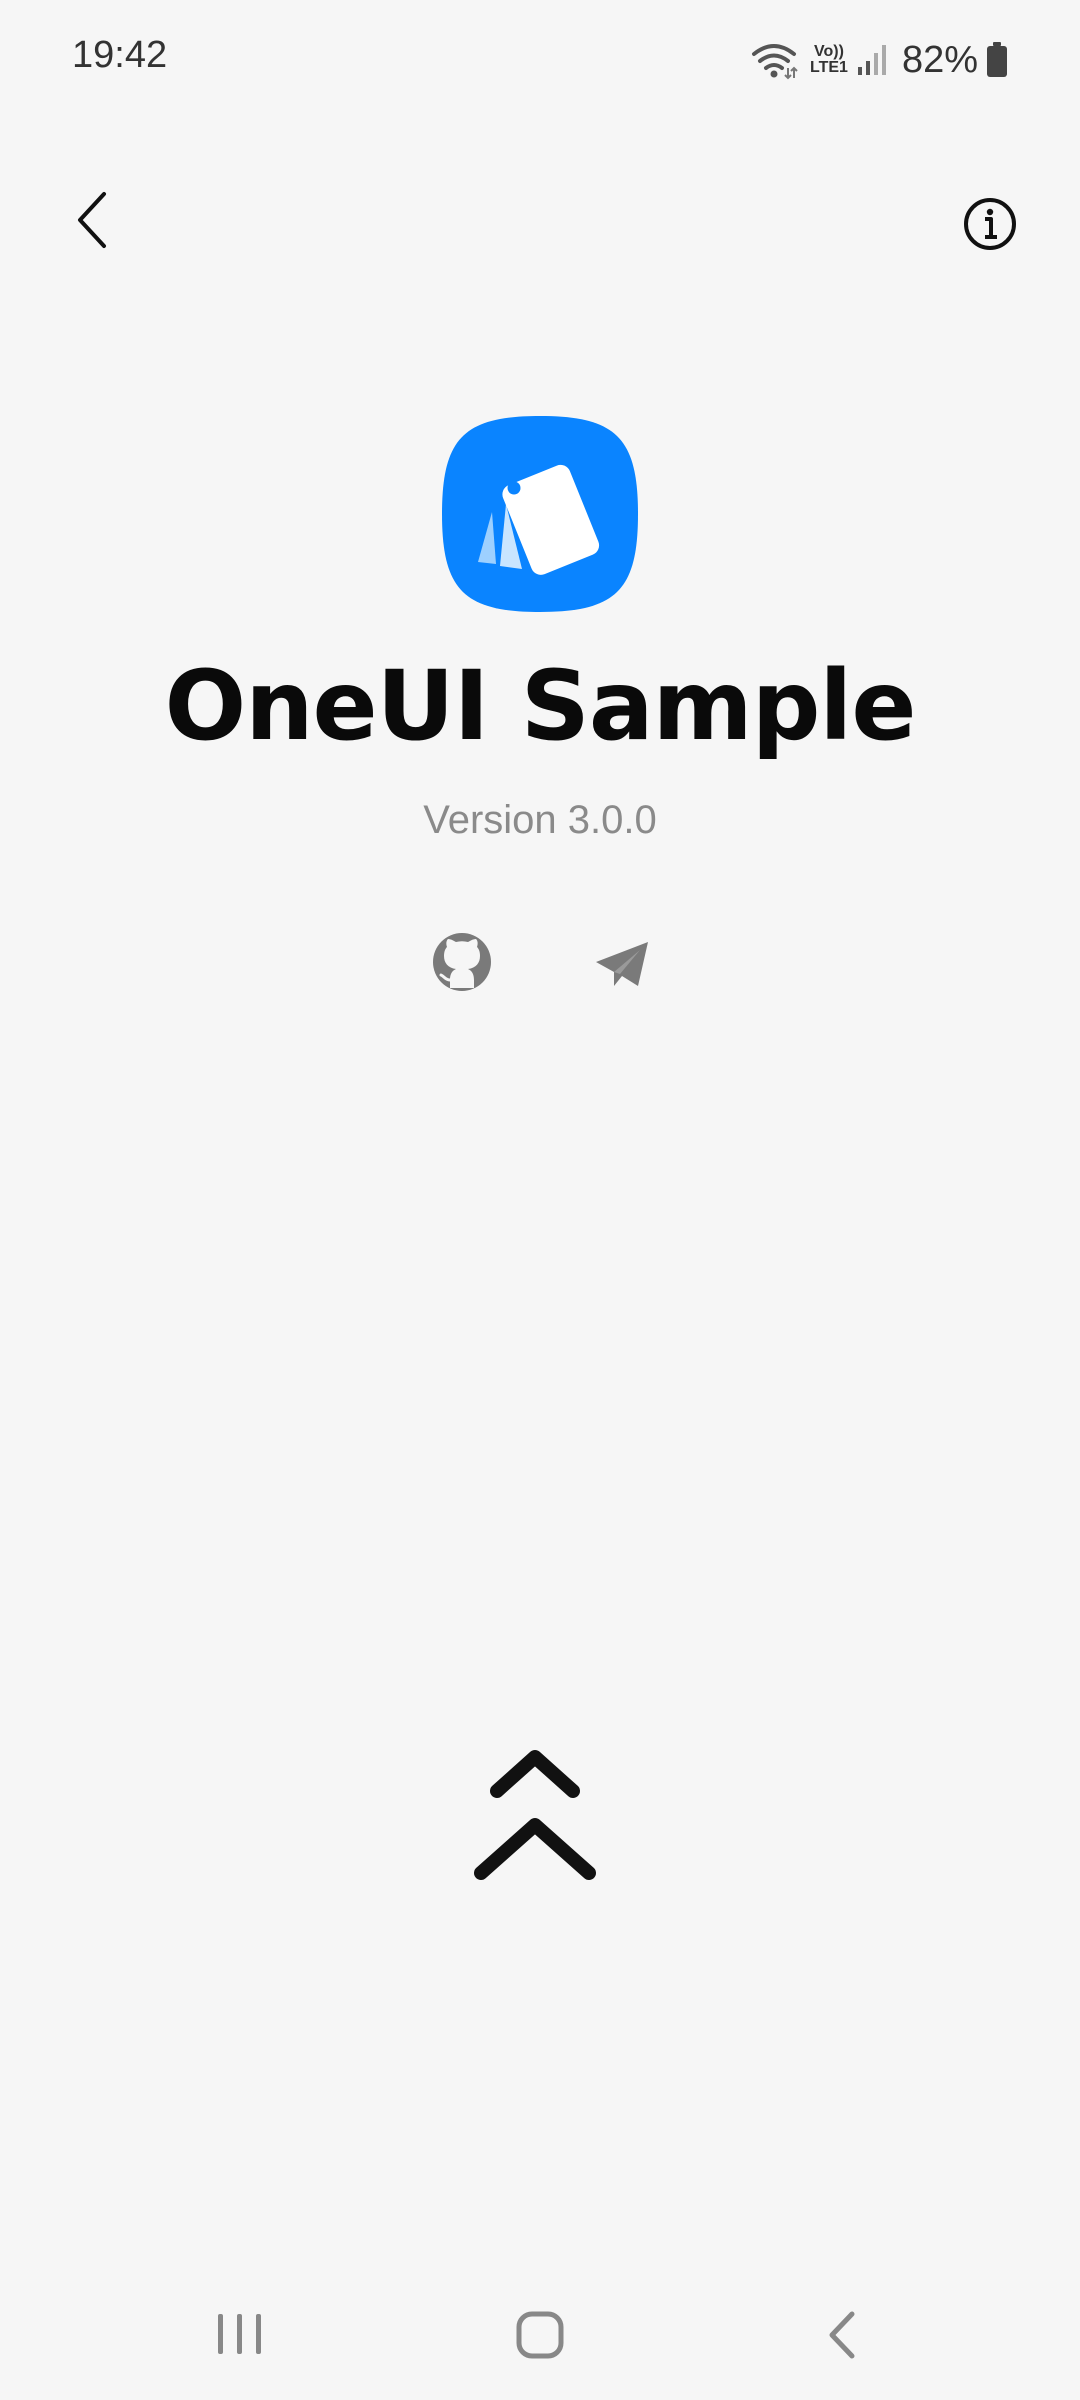  I want to click on network-type: Vo)) LTE1, so click(829, 60).